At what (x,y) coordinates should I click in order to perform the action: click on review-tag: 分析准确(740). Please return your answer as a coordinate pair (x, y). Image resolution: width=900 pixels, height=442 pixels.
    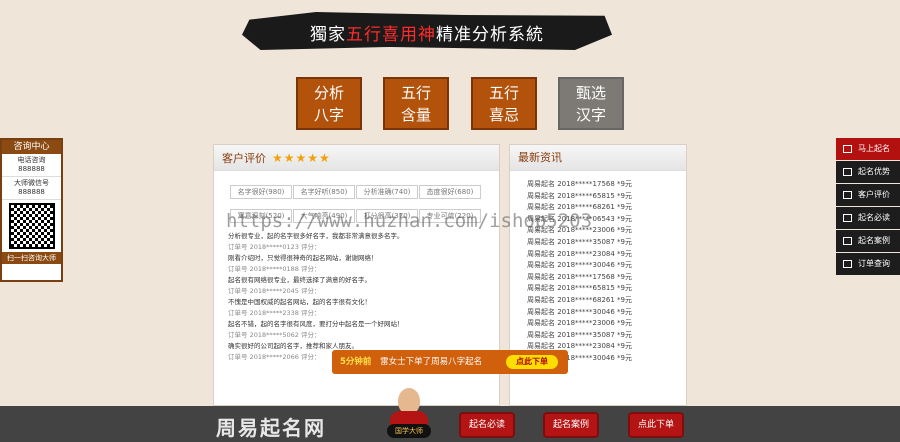
    Looking at the image, I should click on (387, 192).